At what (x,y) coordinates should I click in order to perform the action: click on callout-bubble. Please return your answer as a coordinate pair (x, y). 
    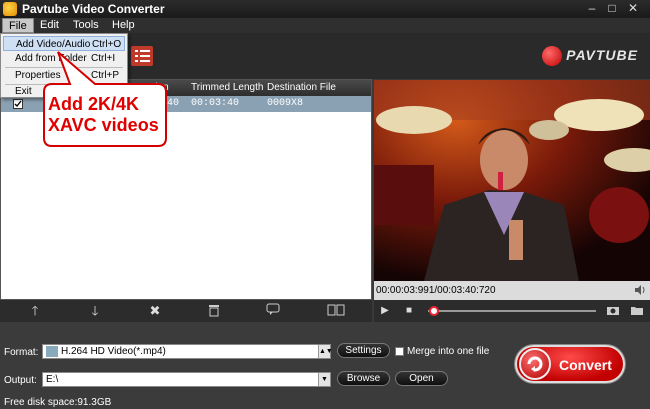
    Looking at the image, I should click on (105, 99).